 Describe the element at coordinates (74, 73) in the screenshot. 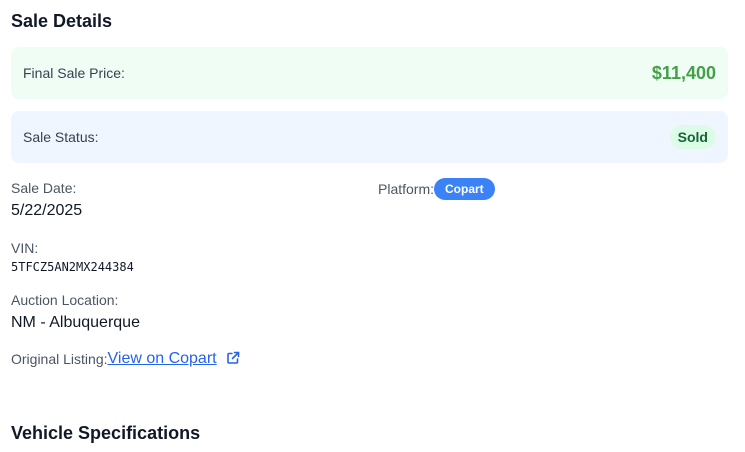

I see `final-price-label: Final Sale Price:` at that location.